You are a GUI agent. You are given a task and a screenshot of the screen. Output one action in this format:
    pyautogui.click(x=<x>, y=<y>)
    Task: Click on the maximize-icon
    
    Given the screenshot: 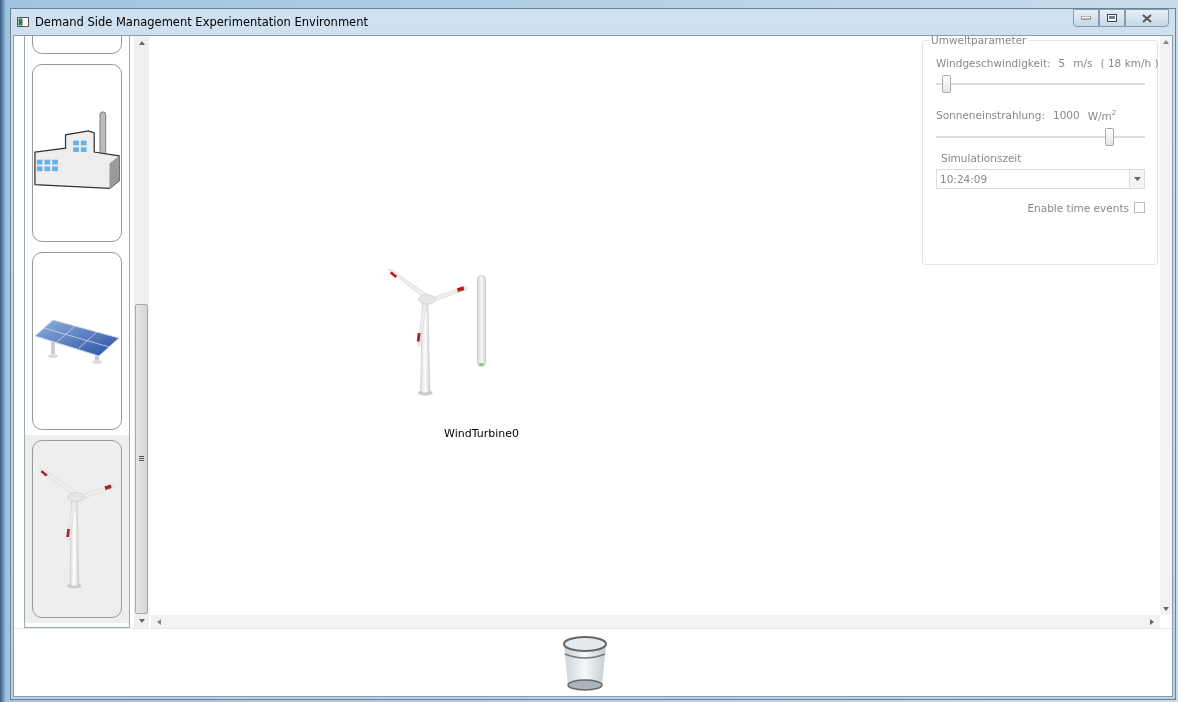 What is the action you would take?
    pyautogui.click(x=1112, y=18)
    